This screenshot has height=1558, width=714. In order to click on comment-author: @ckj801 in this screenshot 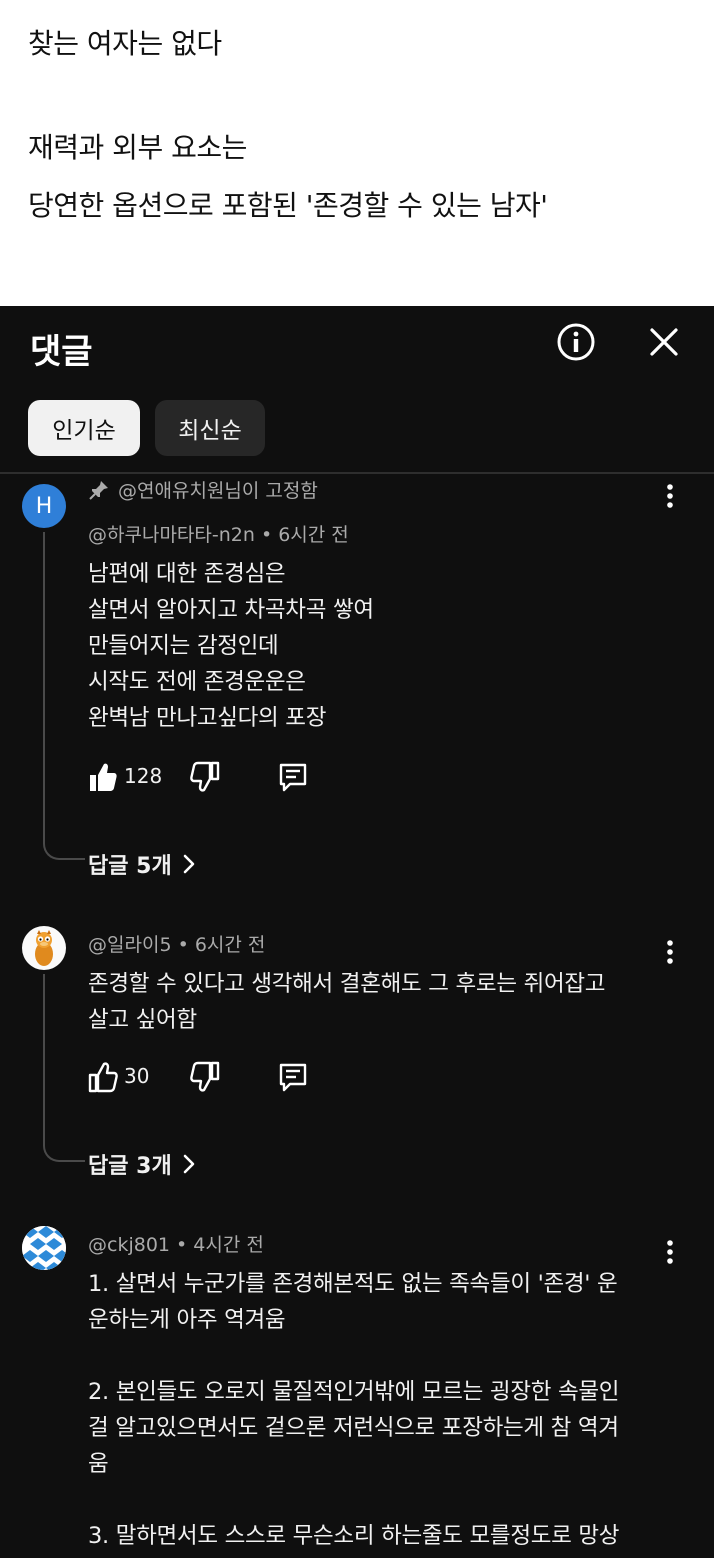, I will do `click(129, 1245)`.